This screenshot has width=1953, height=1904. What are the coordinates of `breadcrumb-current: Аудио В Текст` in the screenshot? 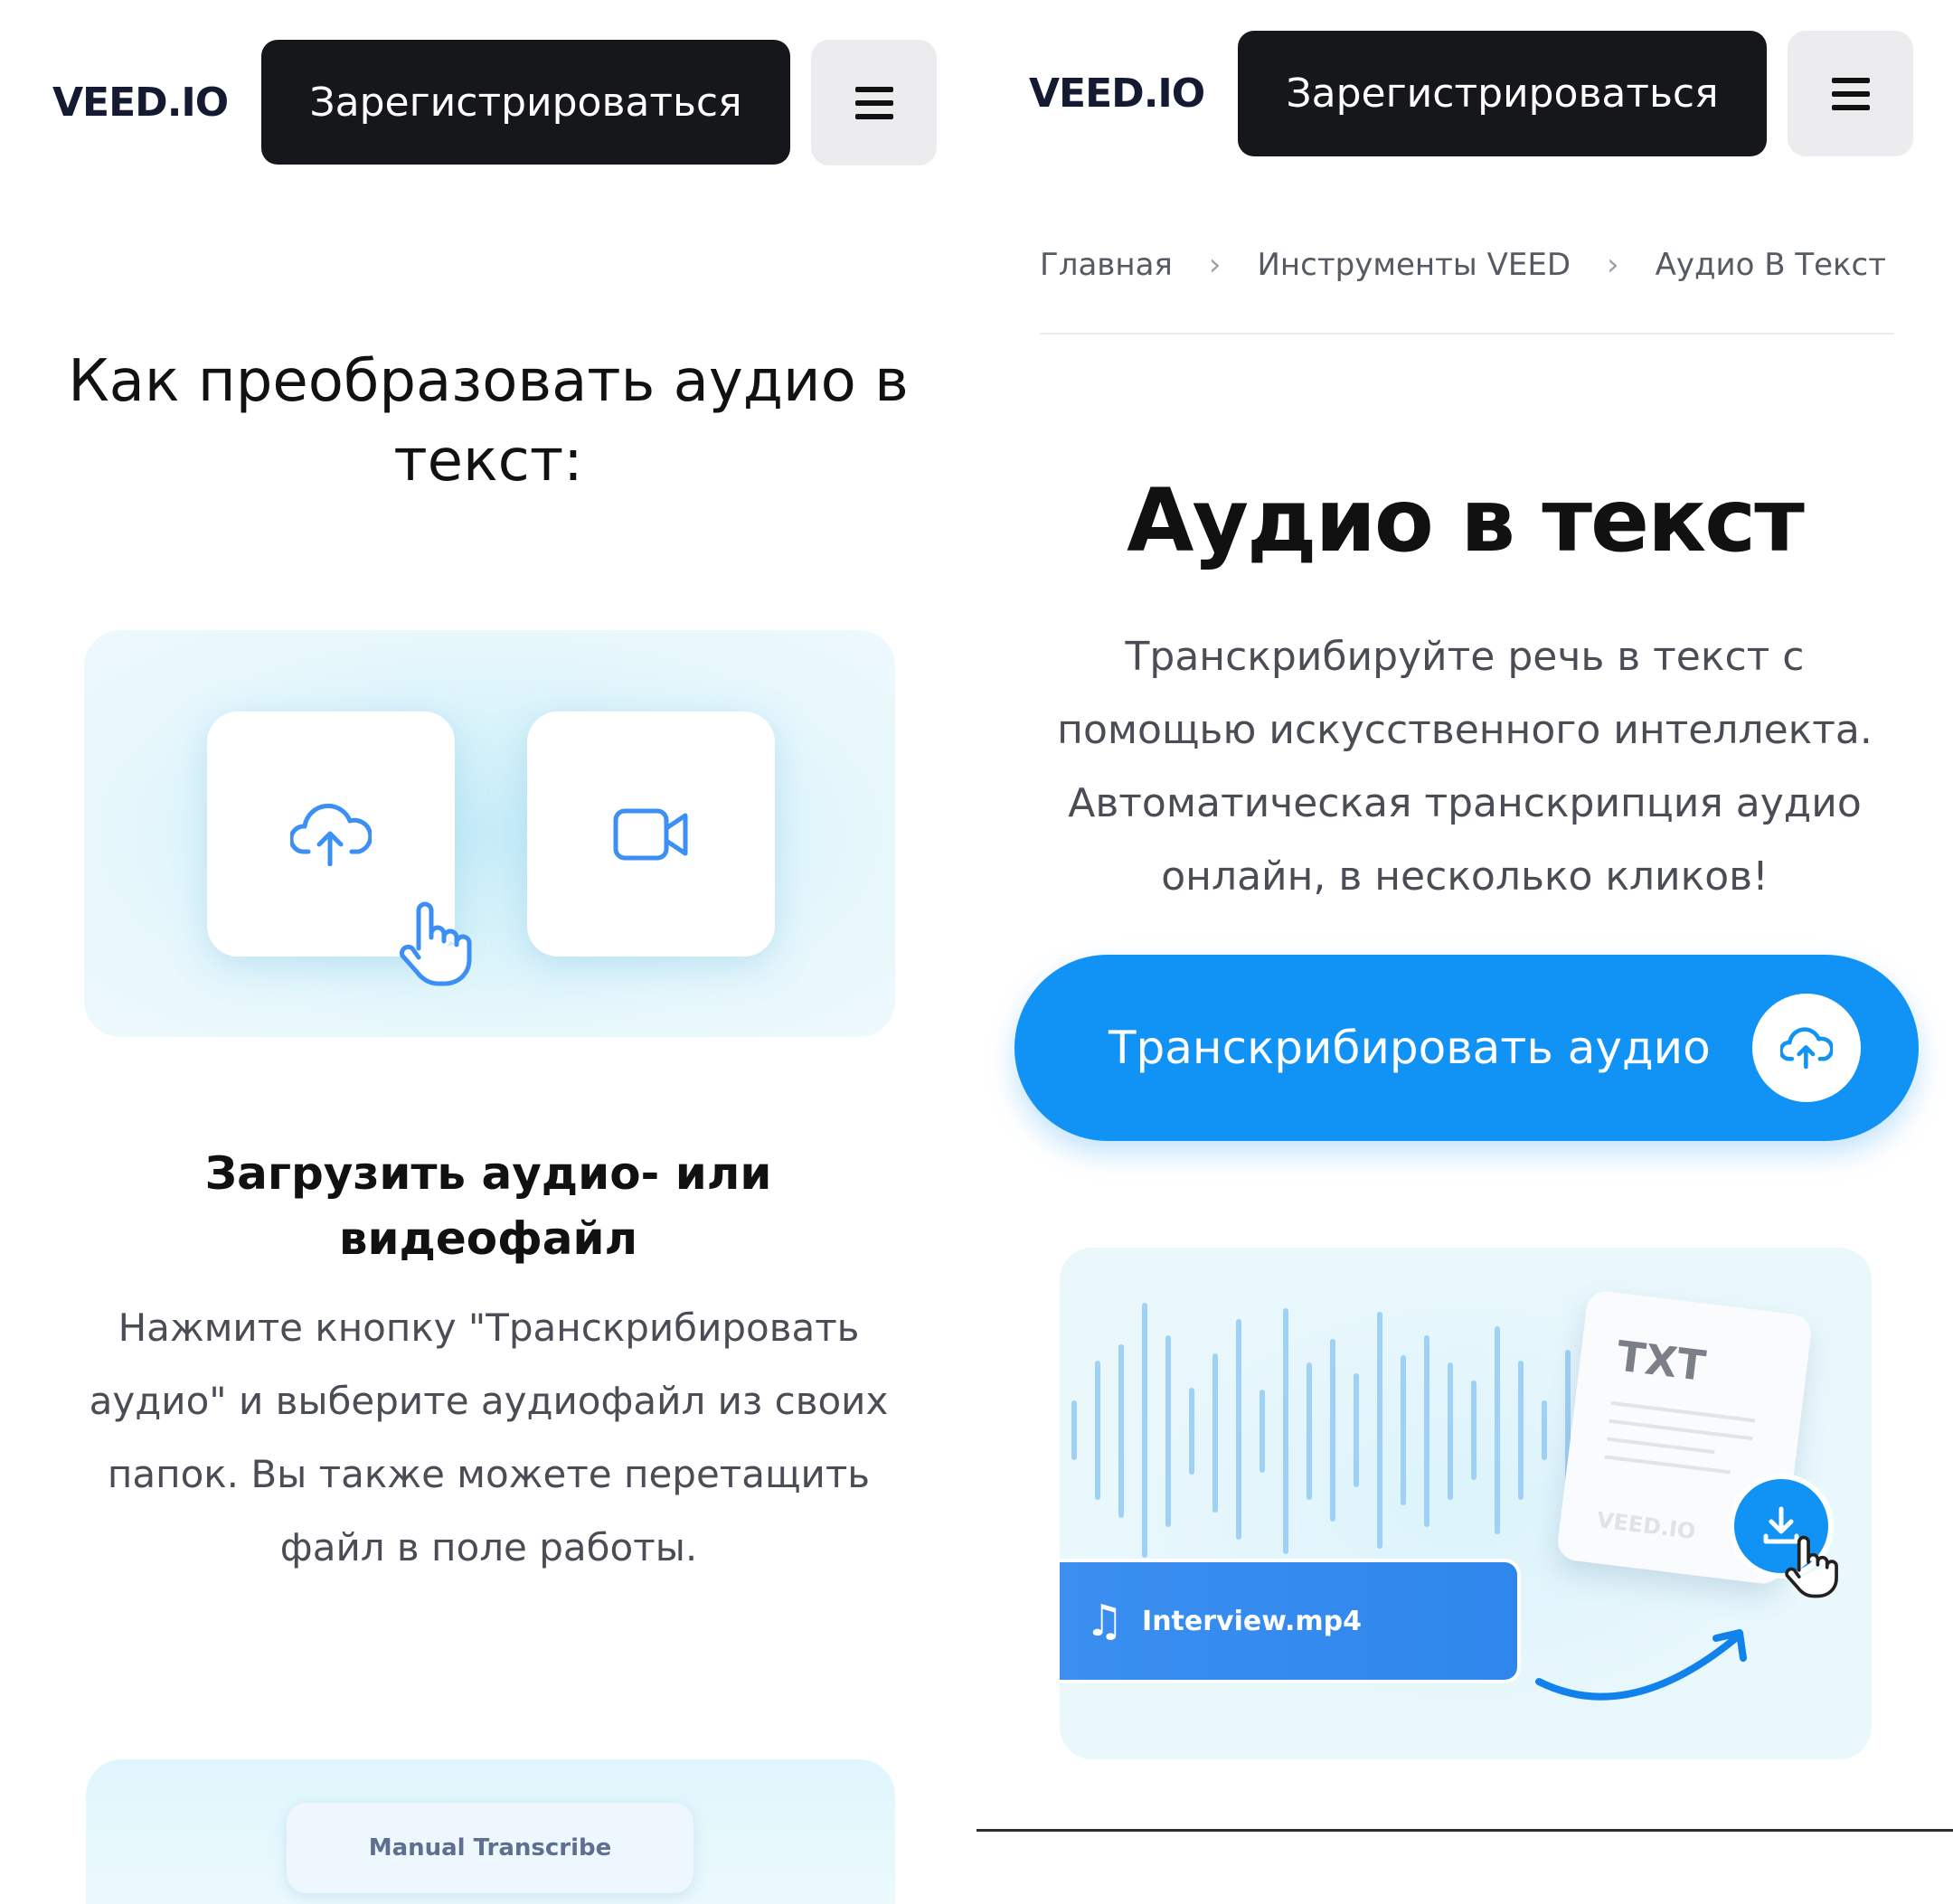 It's located at (1771, 265).